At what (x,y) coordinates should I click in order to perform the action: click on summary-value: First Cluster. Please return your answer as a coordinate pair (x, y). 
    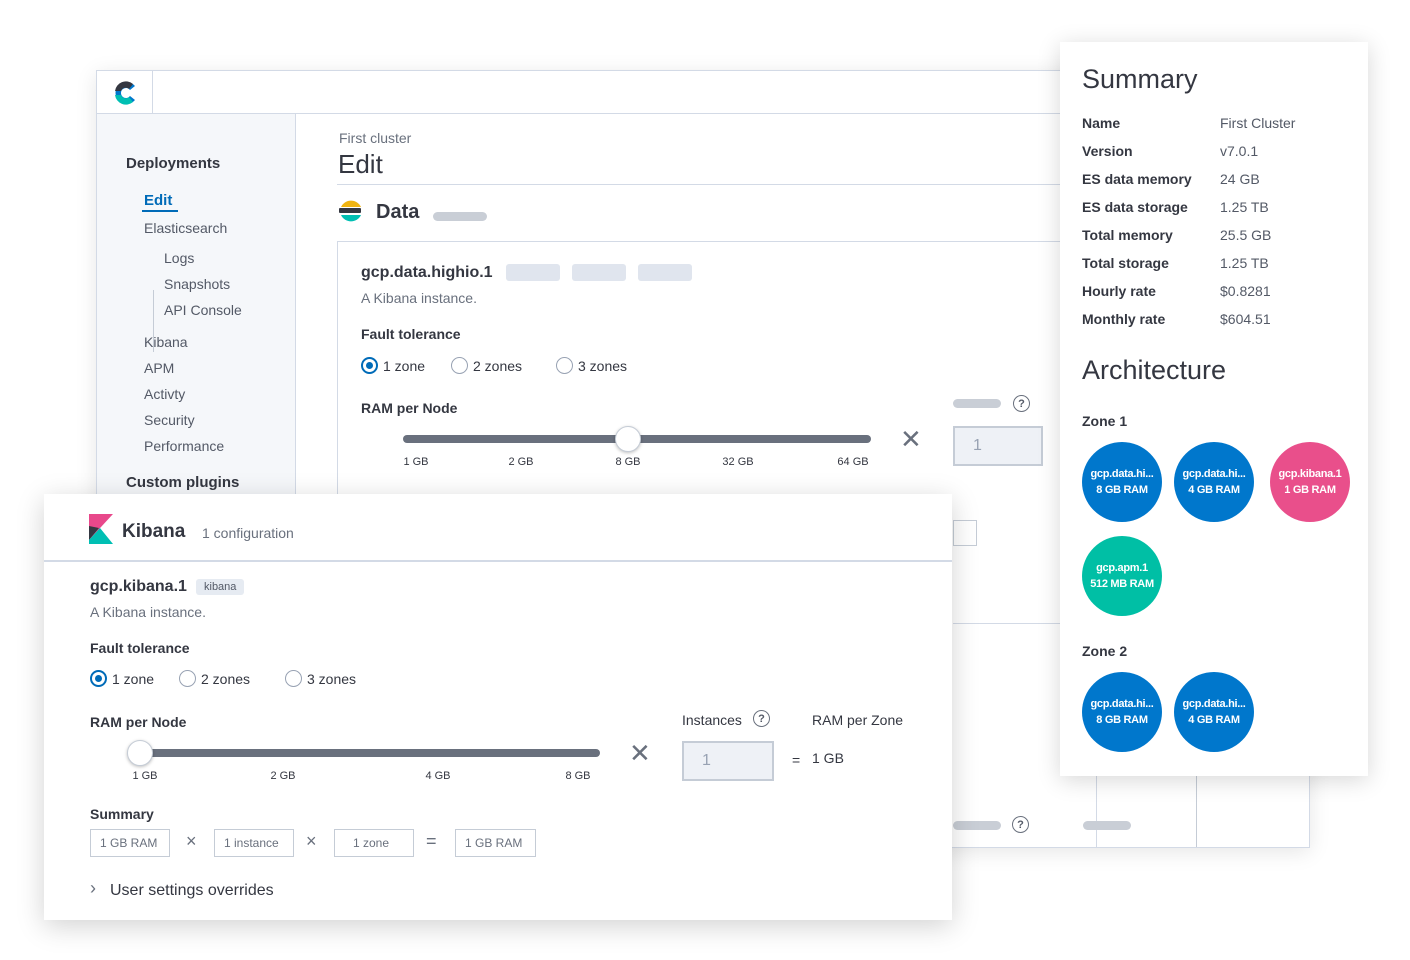
    Looking at the image, I should click on (1258, 123).